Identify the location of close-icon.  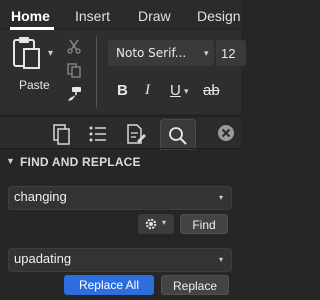
(226, 133).